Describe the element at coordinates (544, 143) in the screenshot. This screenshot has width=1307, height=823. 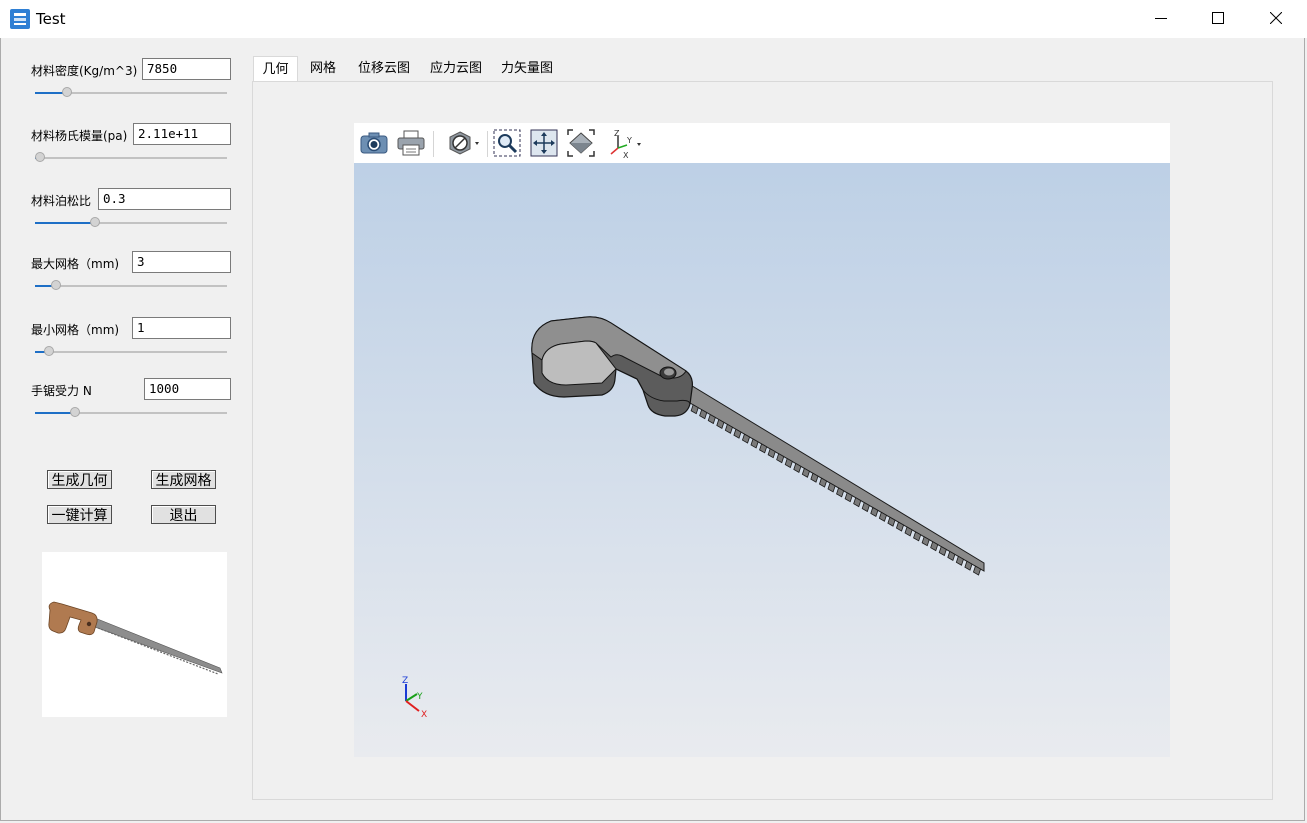
I see `pan-icon` at that location.